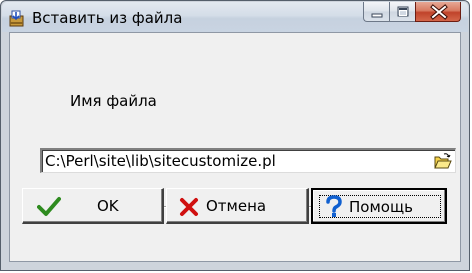 This screenshot has height=273, width=472. What do you see at coordinates (189, 207) in the screenshot?
I see `cancel-x-icon` at bounding box center [189, 207].